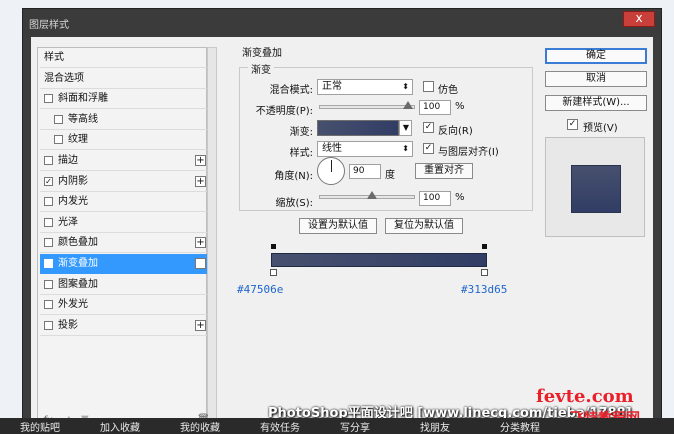 Image resolution: width=674 pixels, height=434 pixels. What do you see at coordinates (120, 426) in the screenshot?
I see `bottom-toolbar-item: 加入收藏` at bounding box center [120, 426].